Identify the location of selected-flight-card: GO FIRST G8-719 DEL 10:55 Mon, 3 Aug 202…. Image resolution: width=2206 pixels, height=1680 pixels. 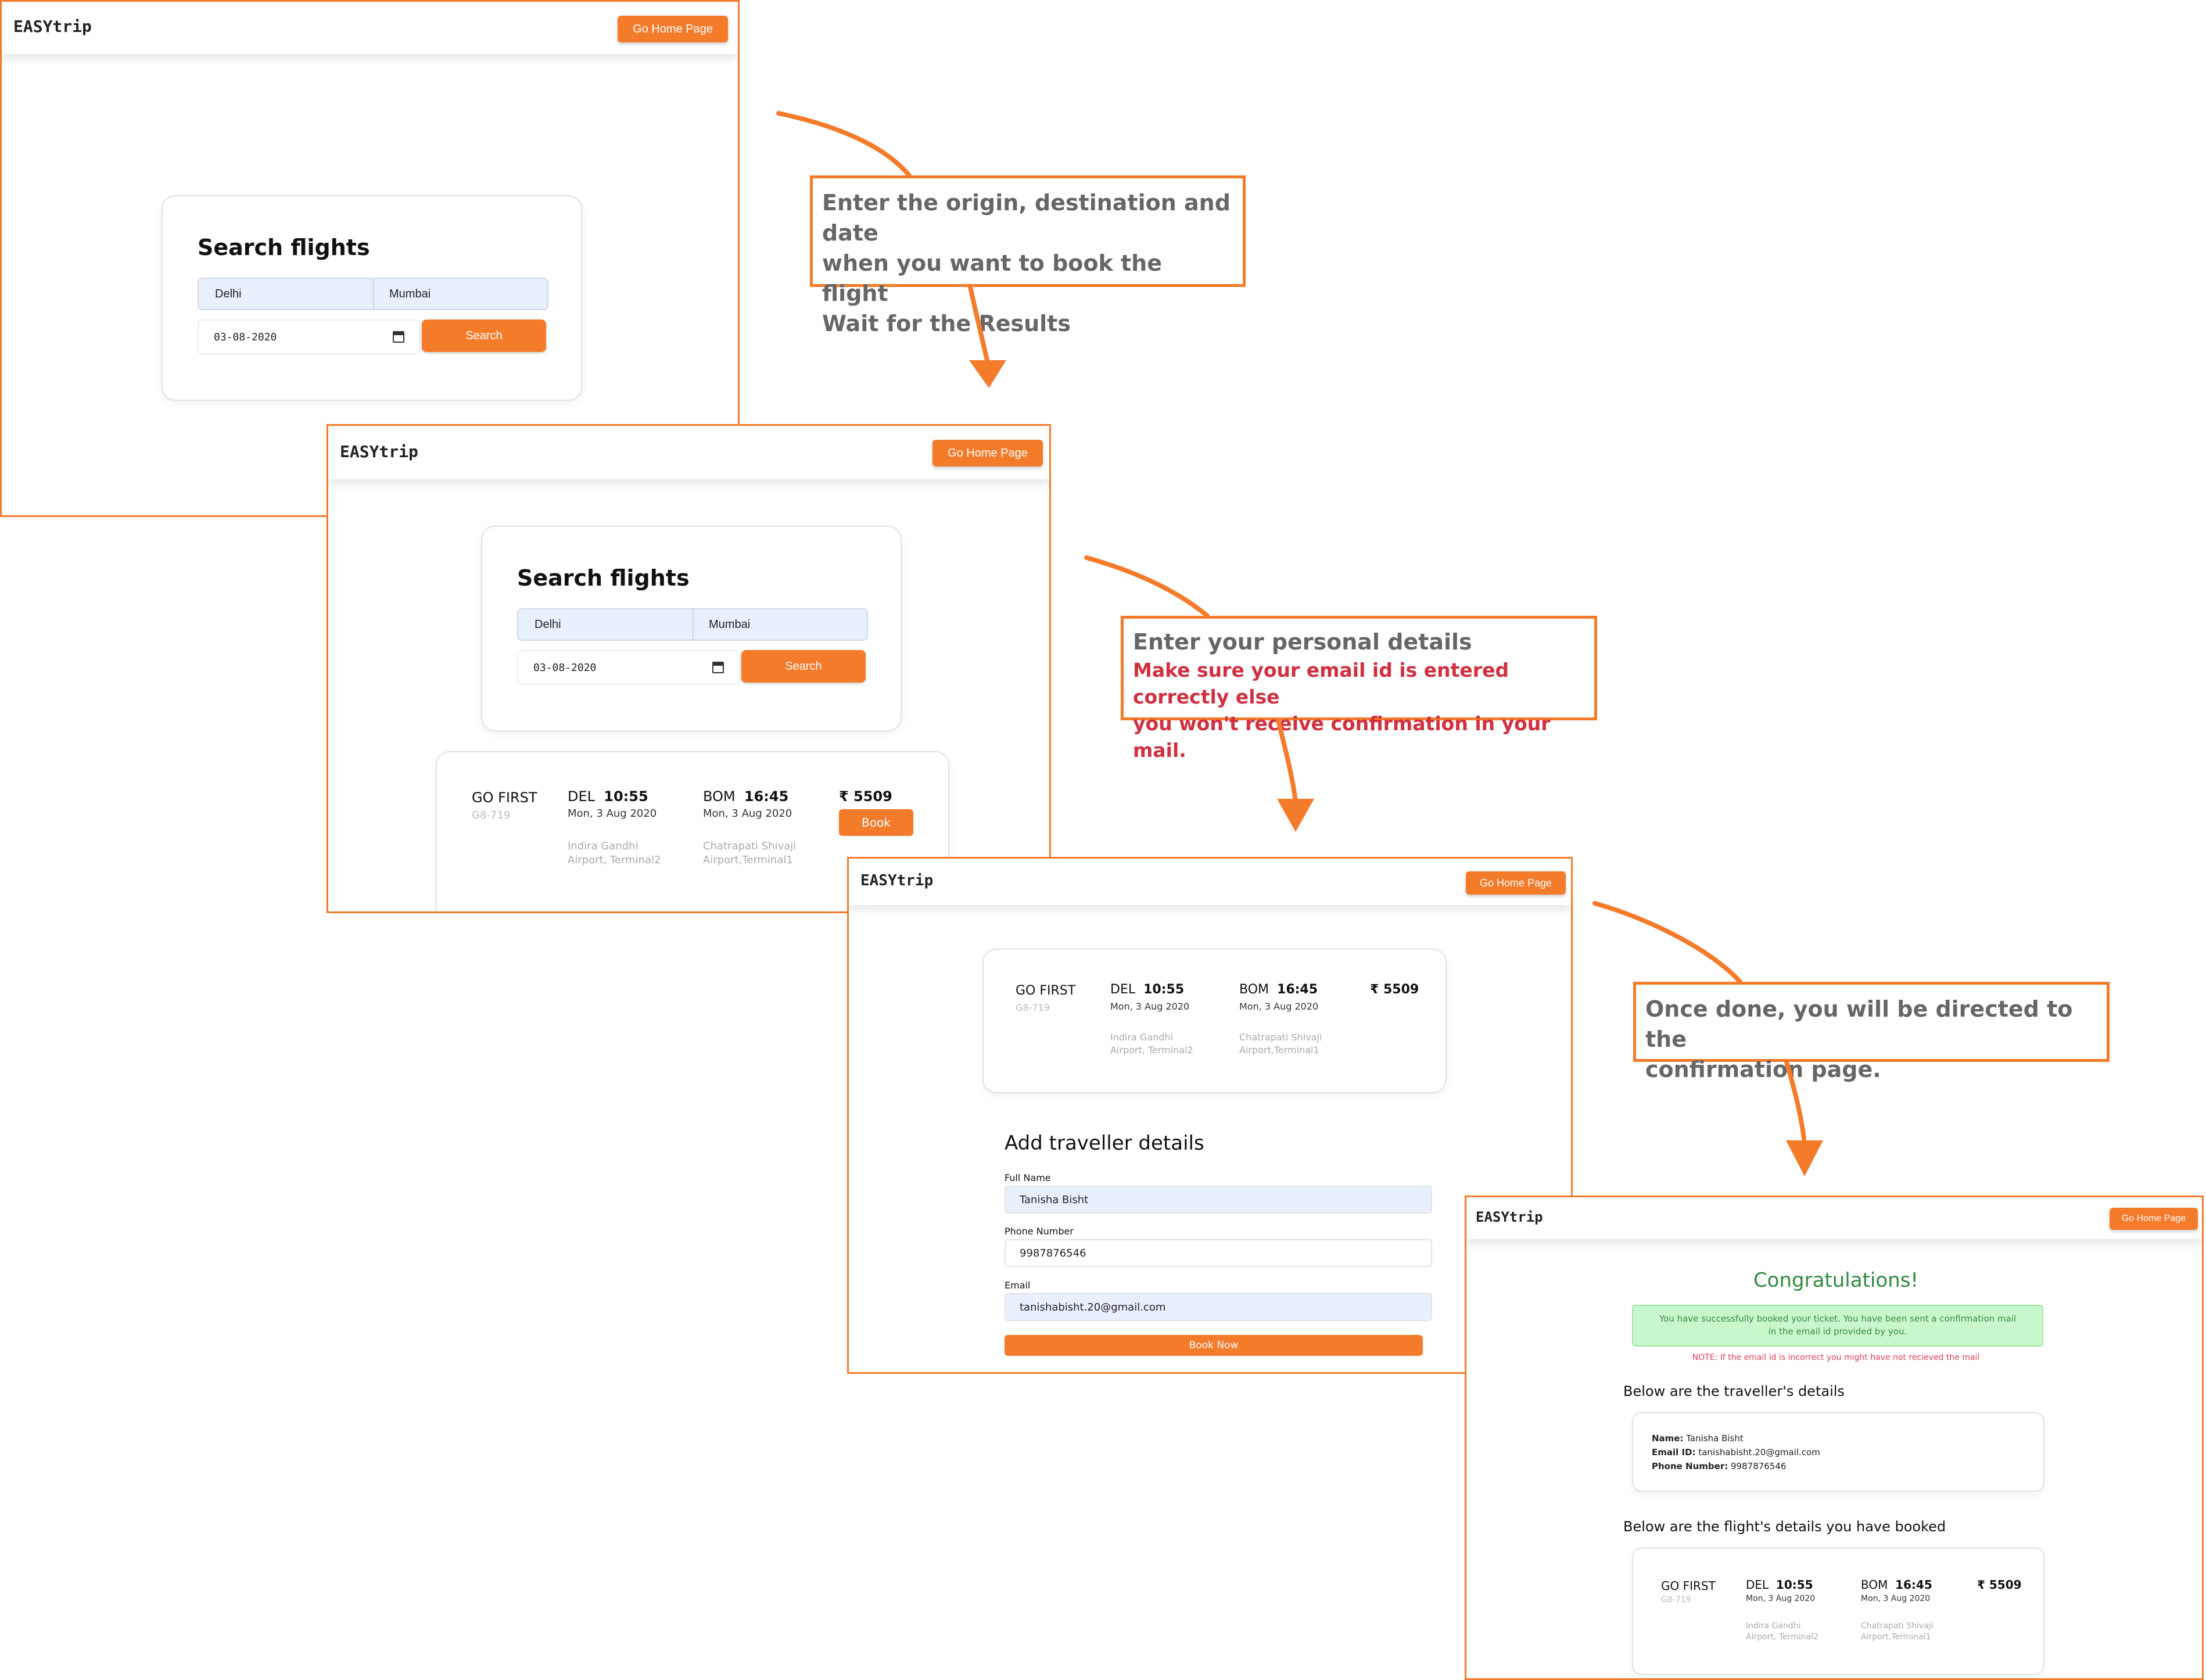
(1214, 1021).